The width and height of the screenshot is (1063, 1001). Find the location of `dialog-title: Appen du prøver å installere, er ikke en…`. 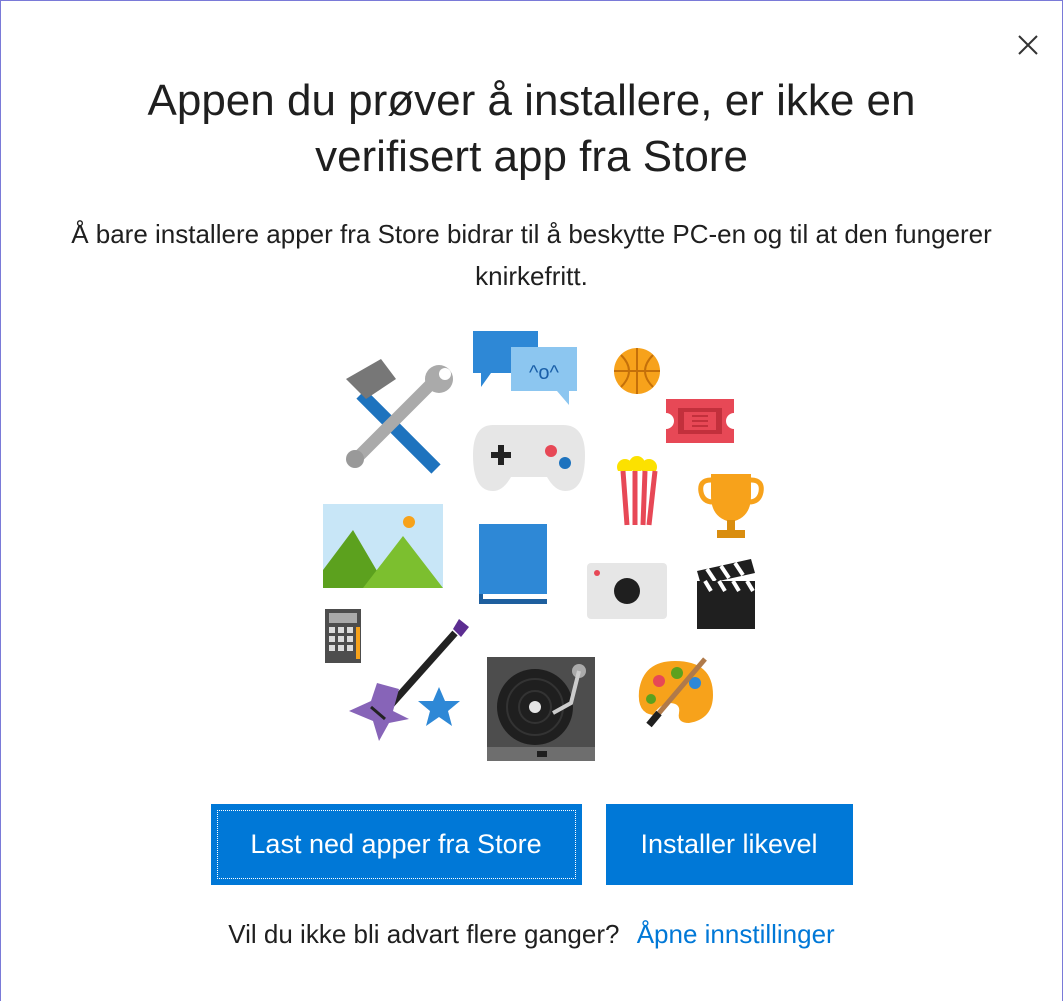

dialog-title: Appen du prøver å installere, er ikke en… is located at coordinates (531, 128).